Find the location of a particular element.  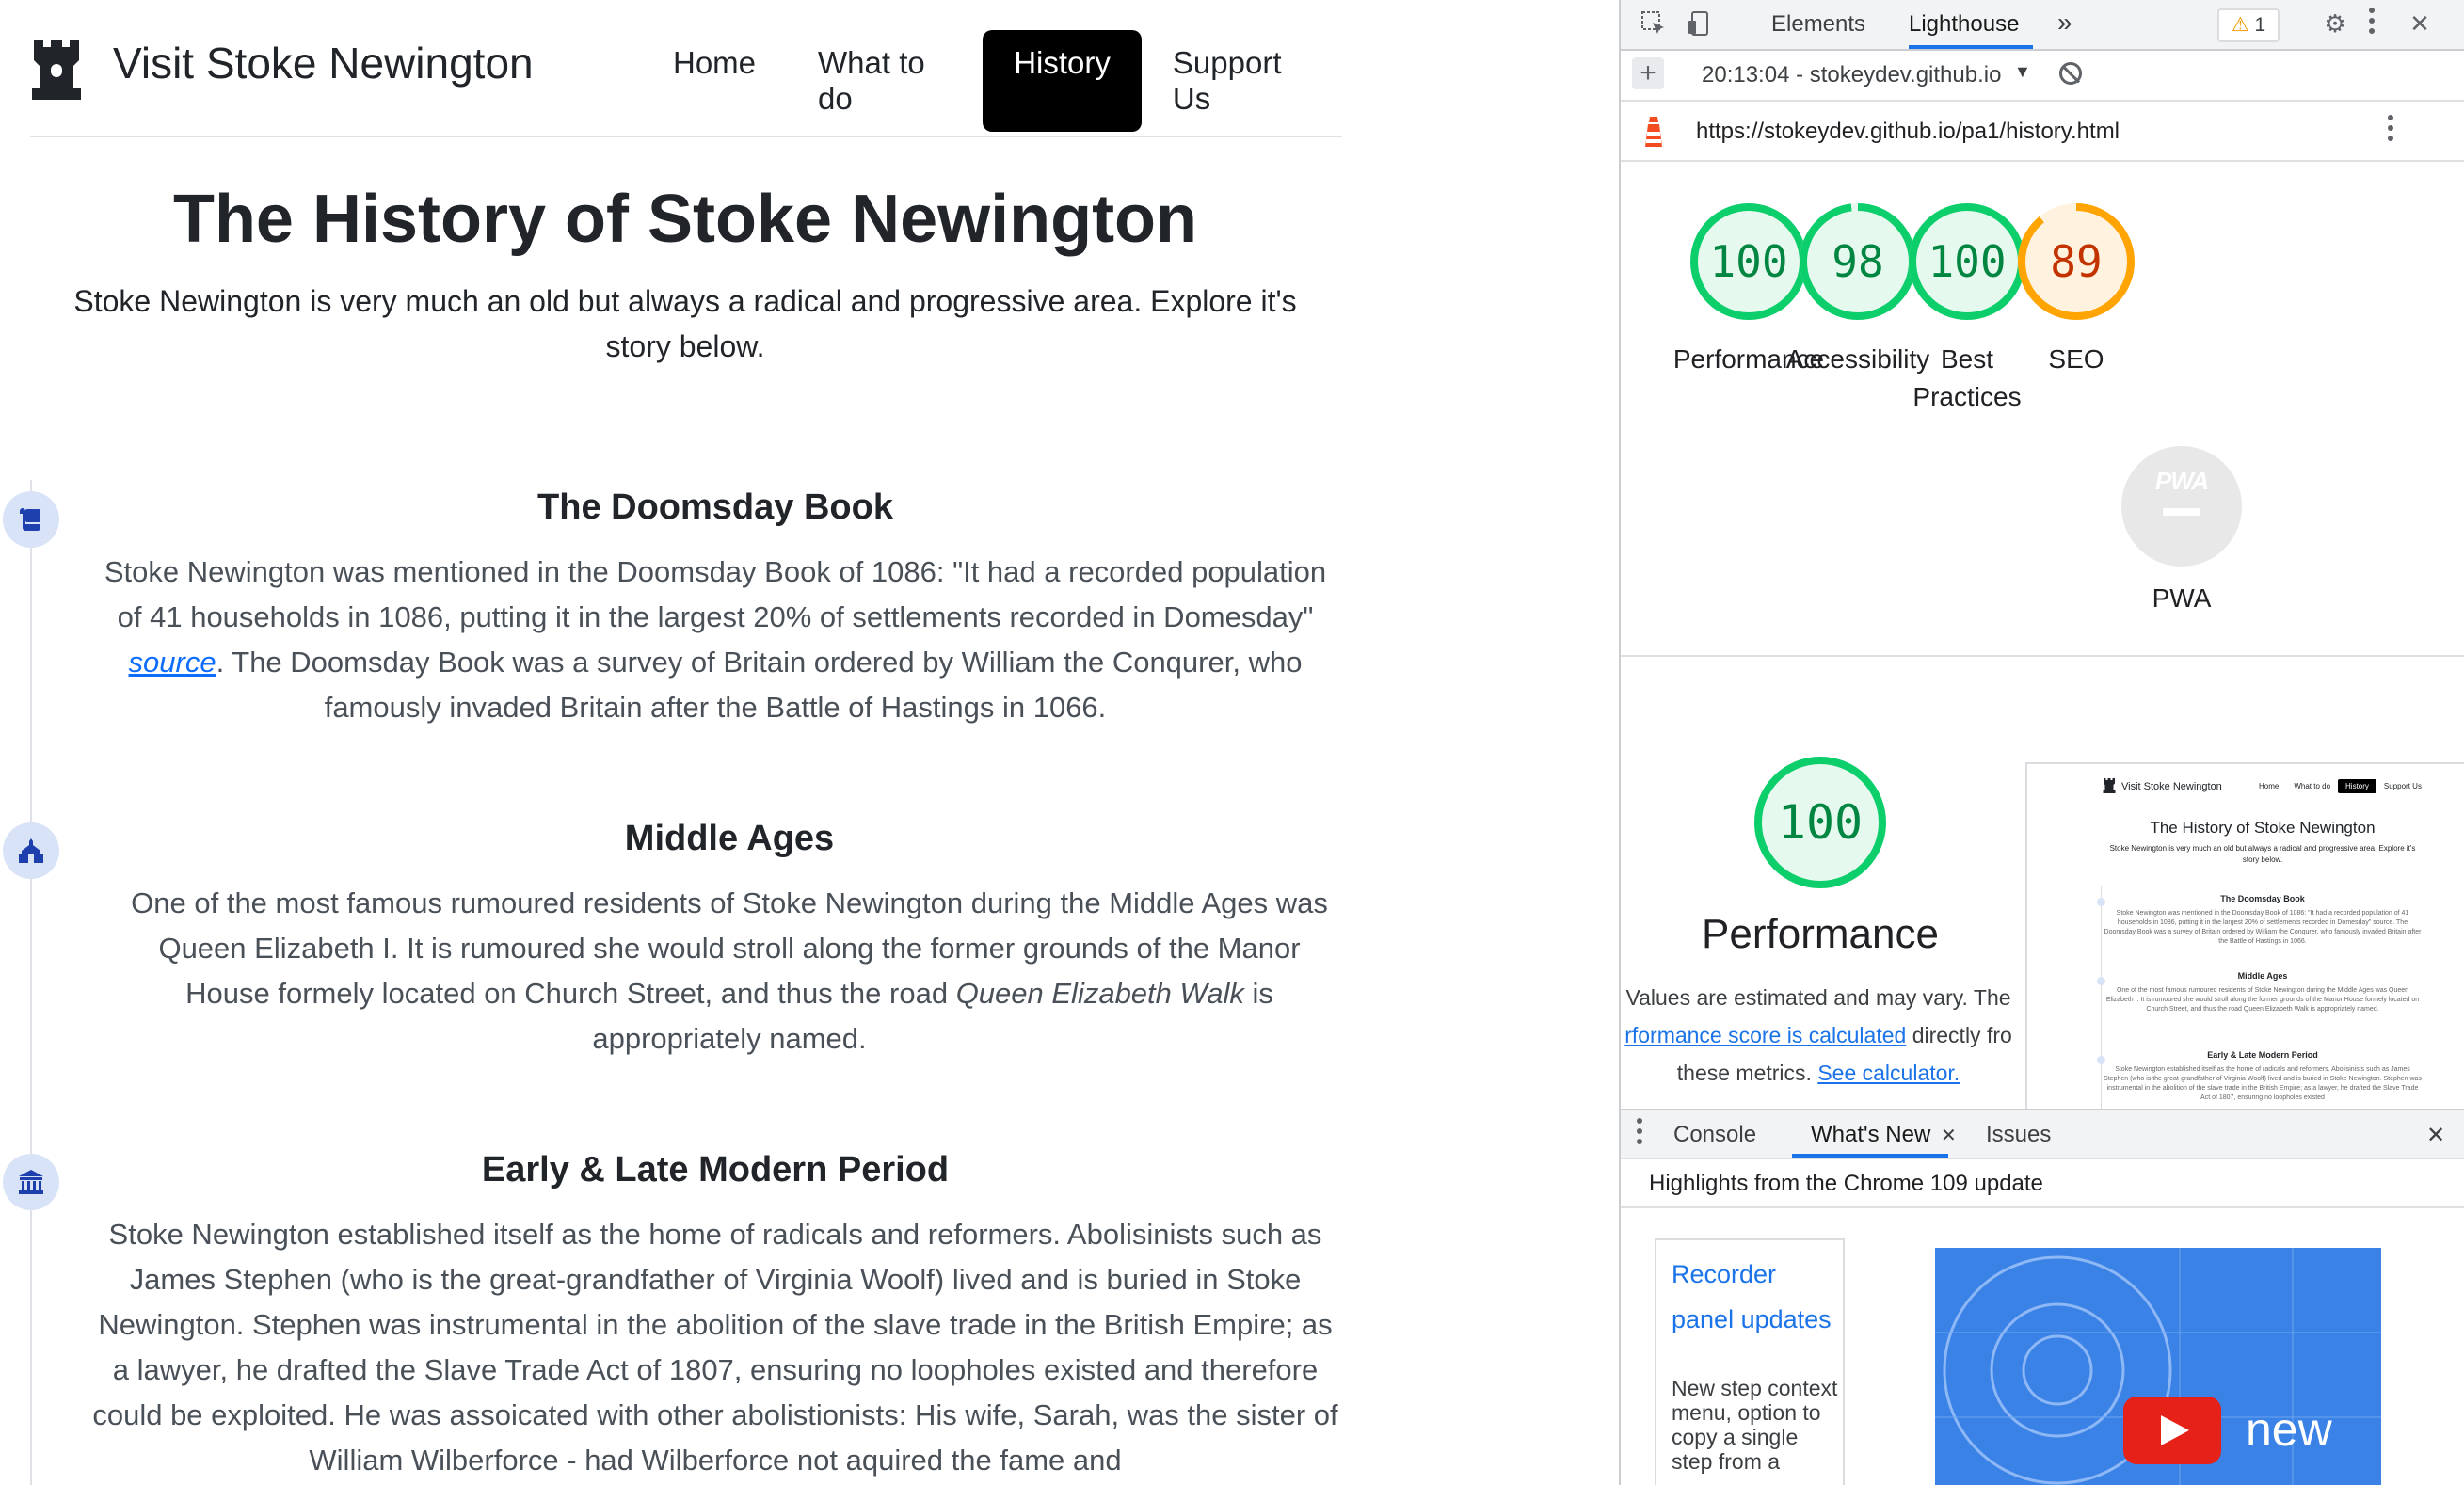

lighthouse-icon is located at coordinates (1653, 132).